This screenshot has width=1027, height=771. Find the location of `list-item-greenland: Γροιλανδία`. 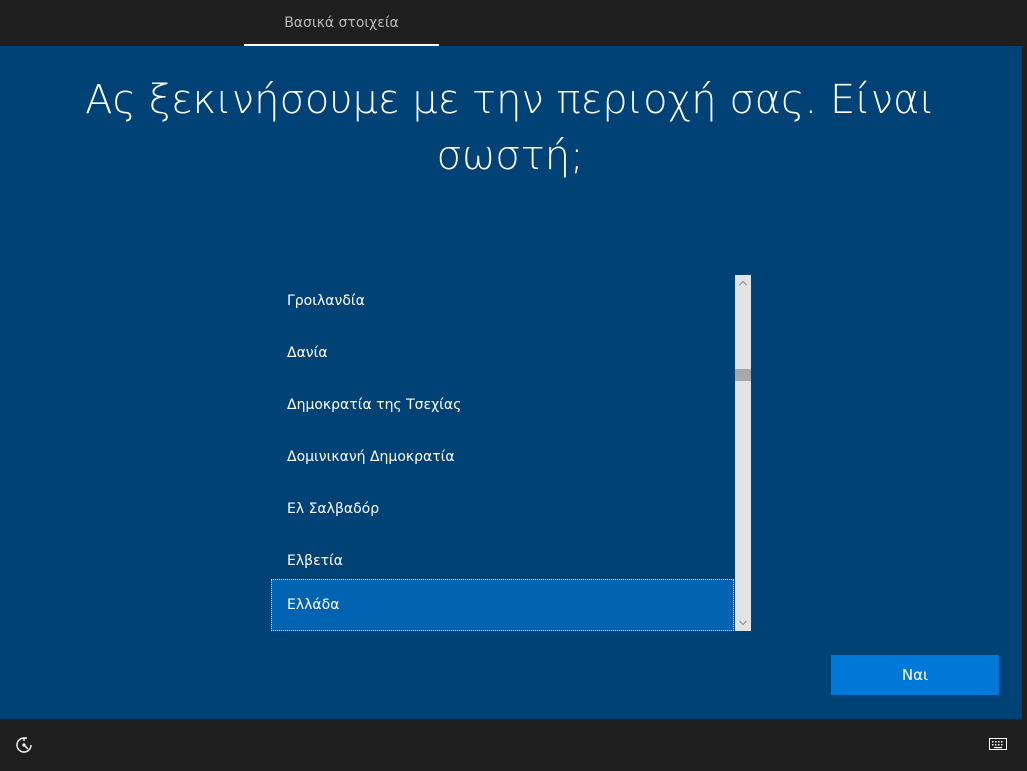

list-item-greenland: Γροιλανδία is located at coordinates (502, 301).